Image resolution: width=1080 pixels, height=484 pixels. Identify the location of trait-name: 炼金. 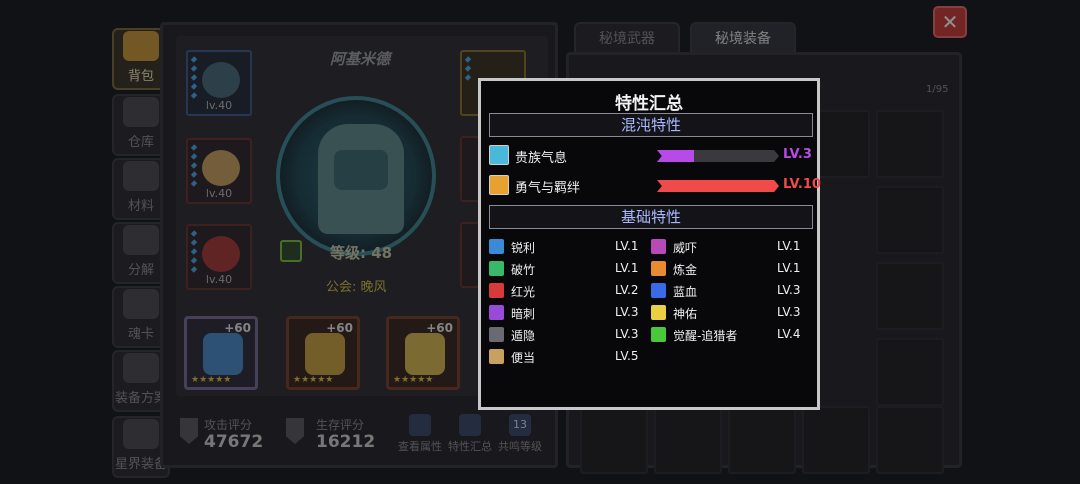
(685, 270).